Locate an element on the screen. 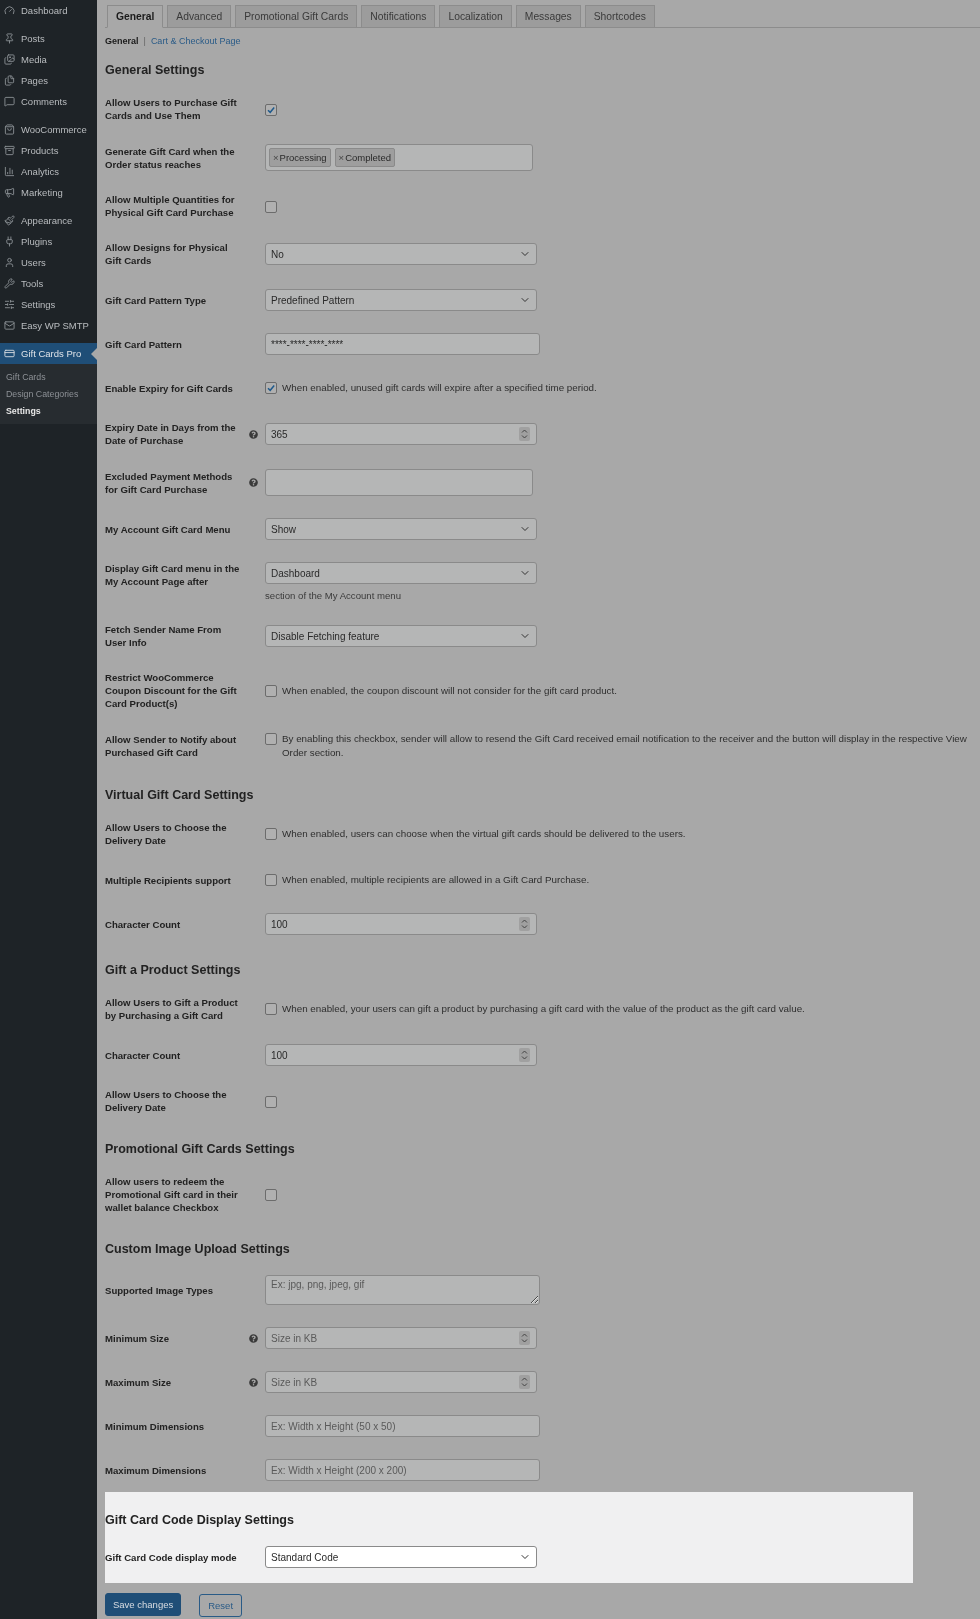 The height and width of the screenshot is (1619, 980). section-heading: Gift Card Code Display Settings is located at coordinates (200, 1520).